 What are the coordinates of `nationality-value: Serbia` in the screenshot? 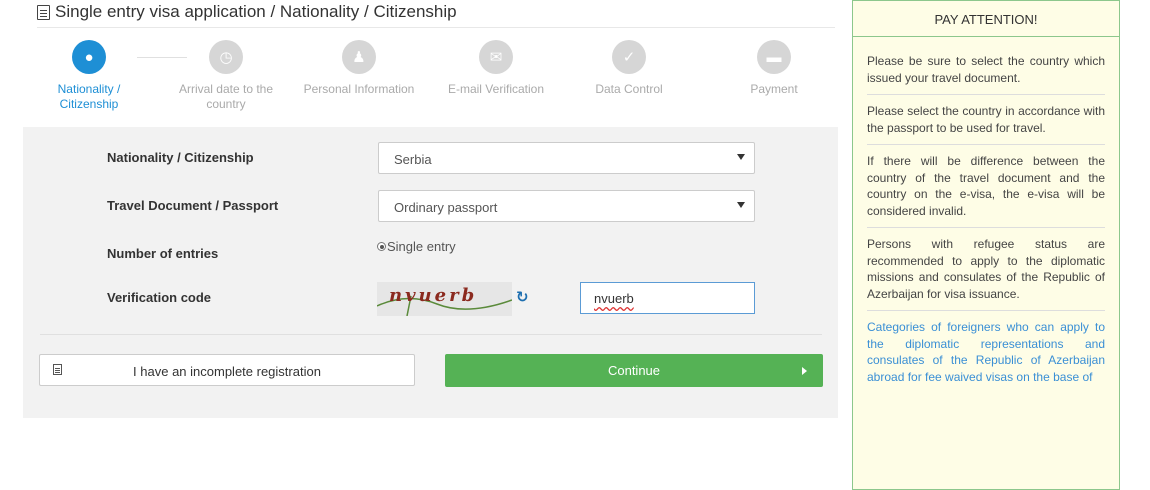 It's located at (413, 159).